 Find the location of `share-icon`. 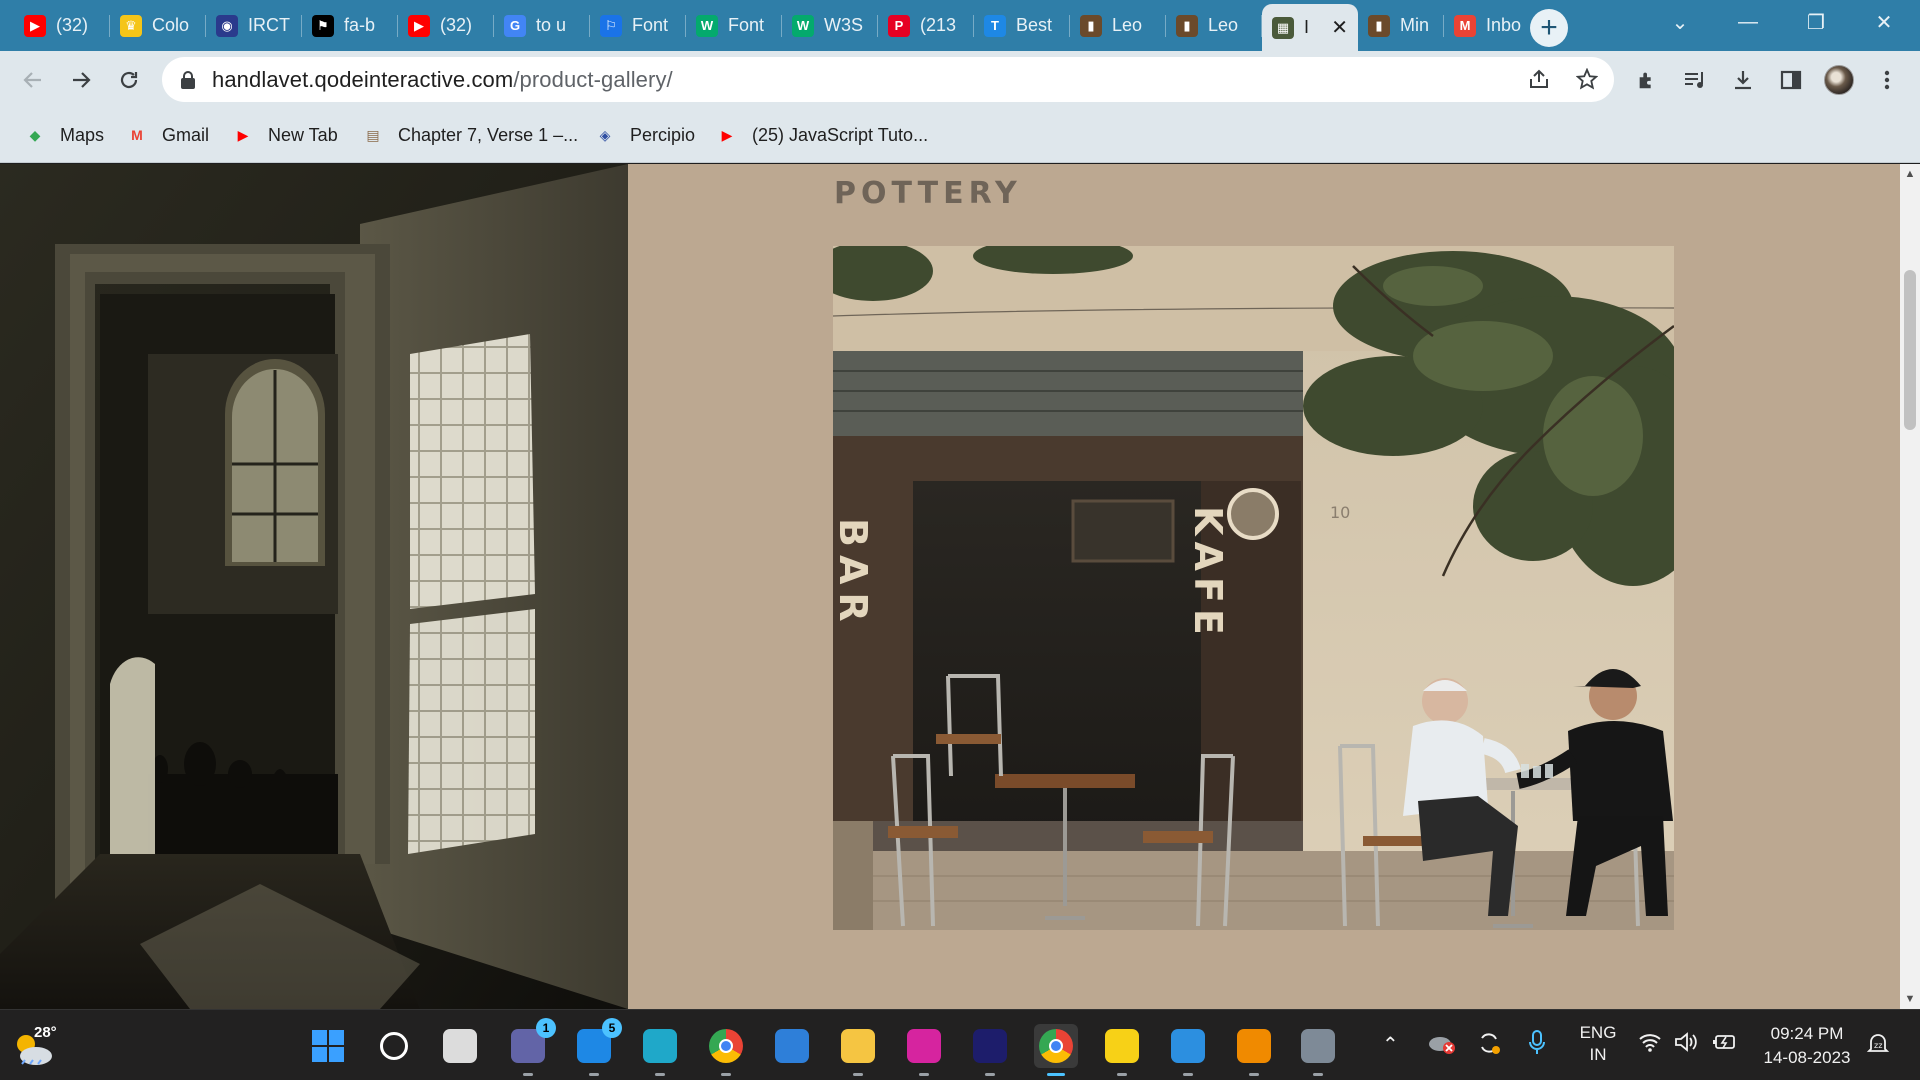

share-icon is located at coordinates (1539, 79).